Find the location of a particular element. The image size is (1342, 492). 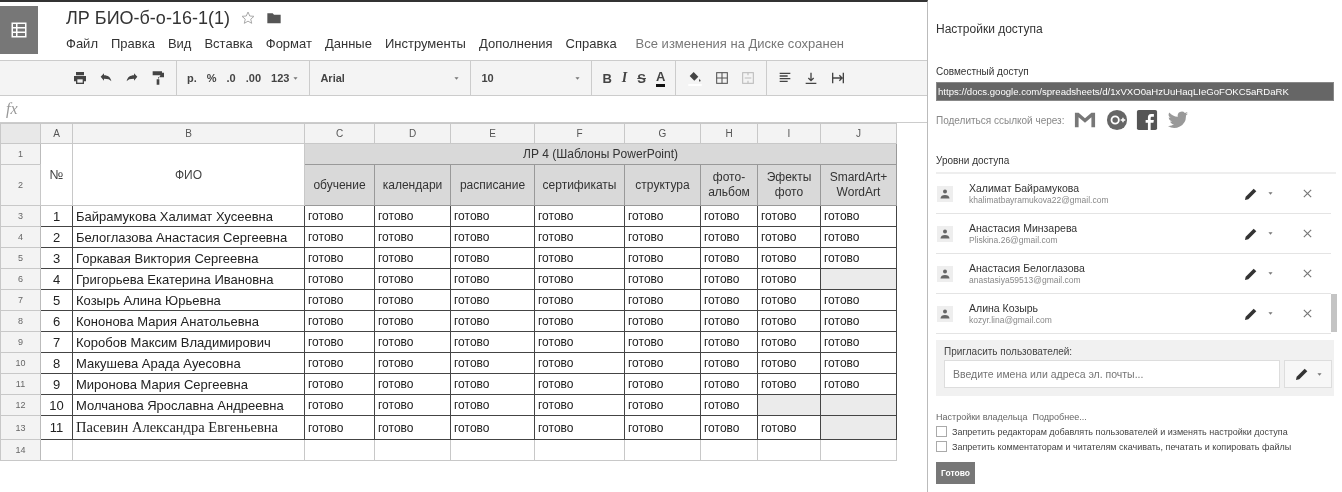

column-header: E is located at coordinates (492, 133).